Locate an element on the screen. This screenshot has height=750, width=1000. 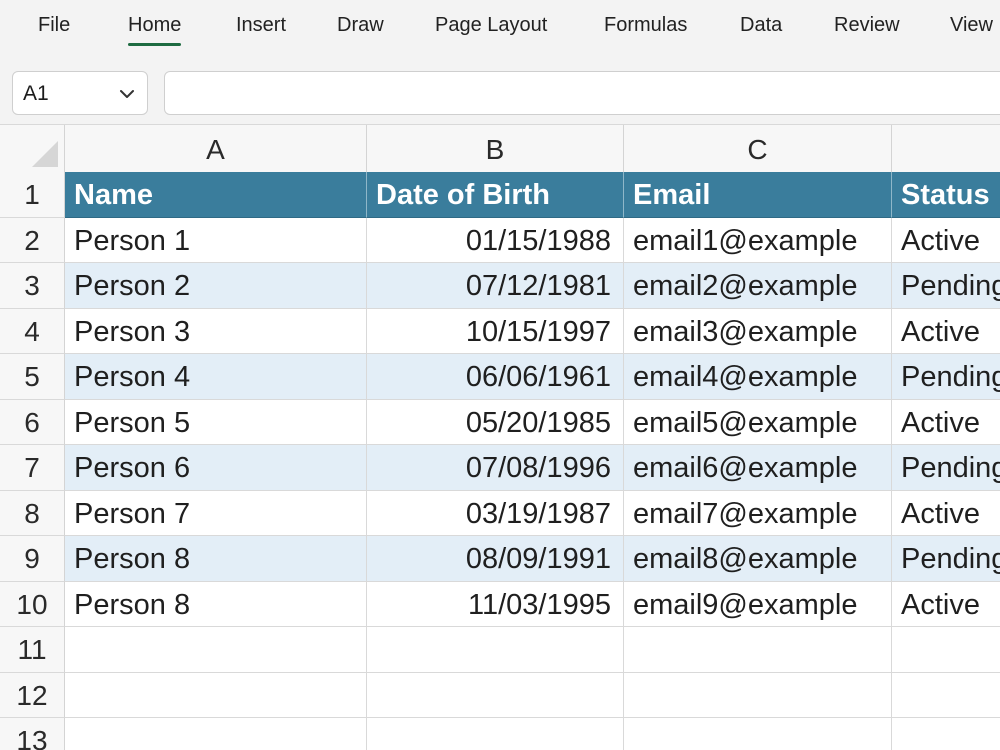
row-header: 4 is located at coordinates (32, 331).